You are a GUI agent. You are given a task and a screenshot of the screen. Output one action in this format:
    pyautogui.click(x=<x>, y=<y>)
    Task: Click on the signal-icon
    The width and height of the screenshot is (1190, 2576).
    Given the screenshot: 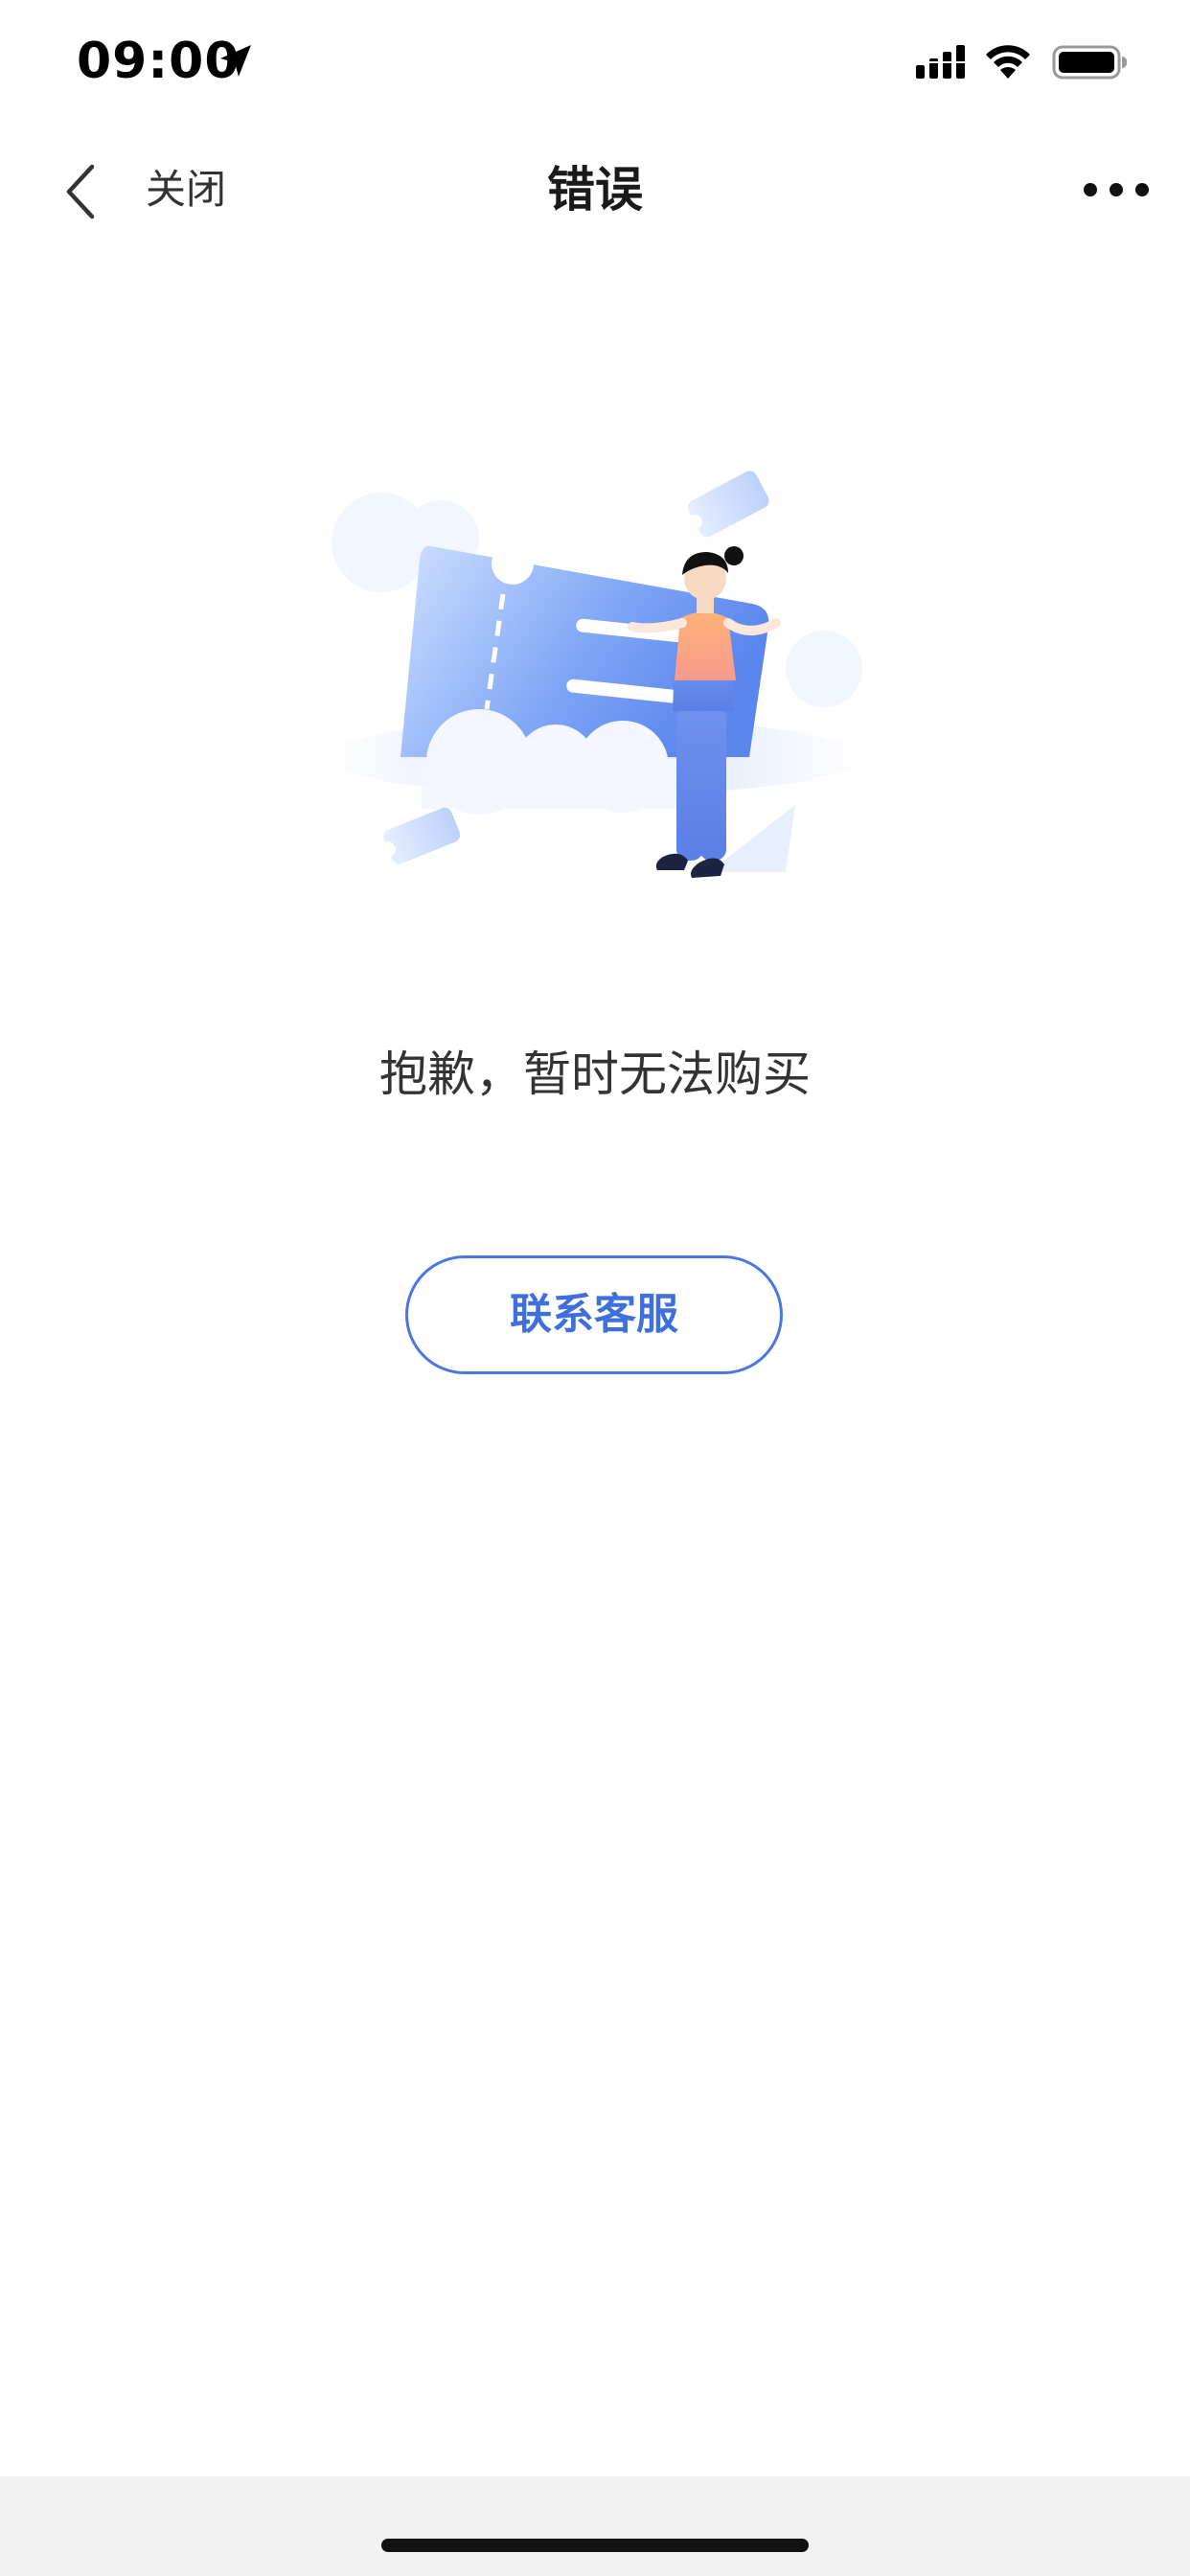 What is the action you would take?
    pyautogui.click(x=942, y=62)
    